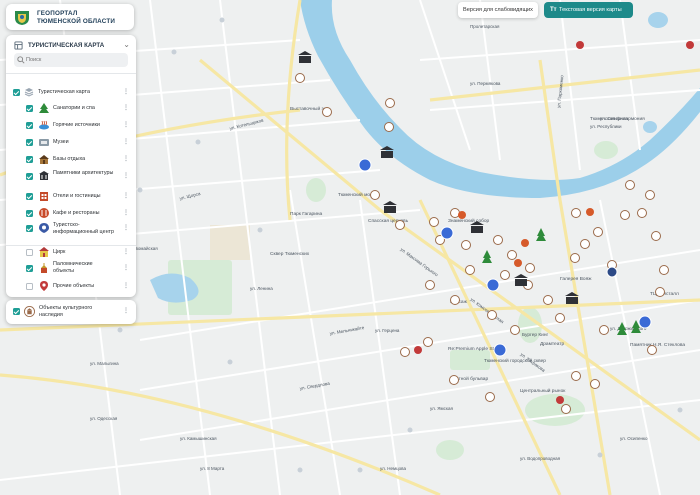 The width and height of the screenshot is (700, 495). What do you see at coordinates (70, 17) in the screenshot?
I see `logo-panel: ГЕОПОРТАЛ ТЮМЕНСКОЙ ОБЛАСТИ` at bounding box center [70, 17].